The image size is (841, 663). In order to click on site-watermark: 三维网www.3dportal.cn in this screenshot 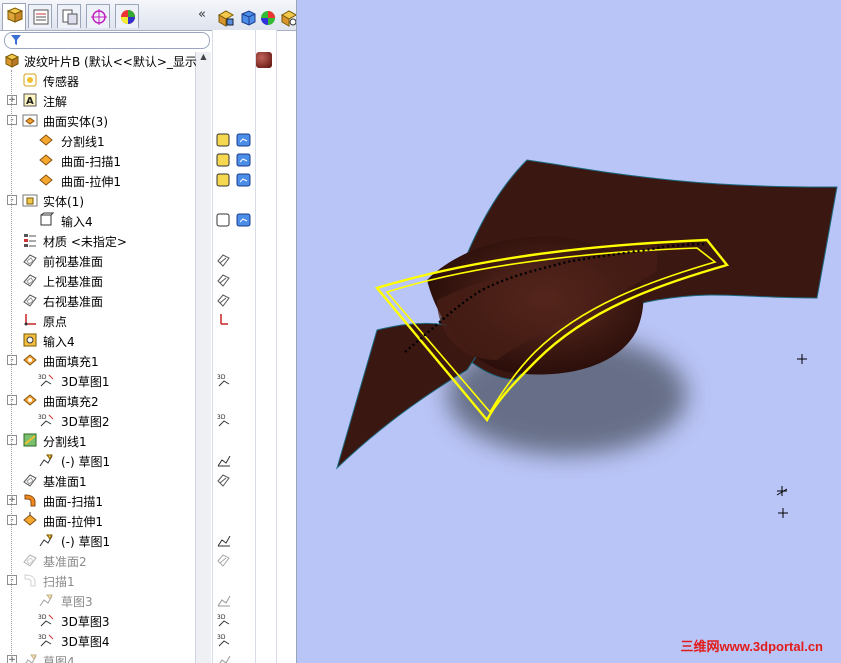, I will do `click(751, 646)`.